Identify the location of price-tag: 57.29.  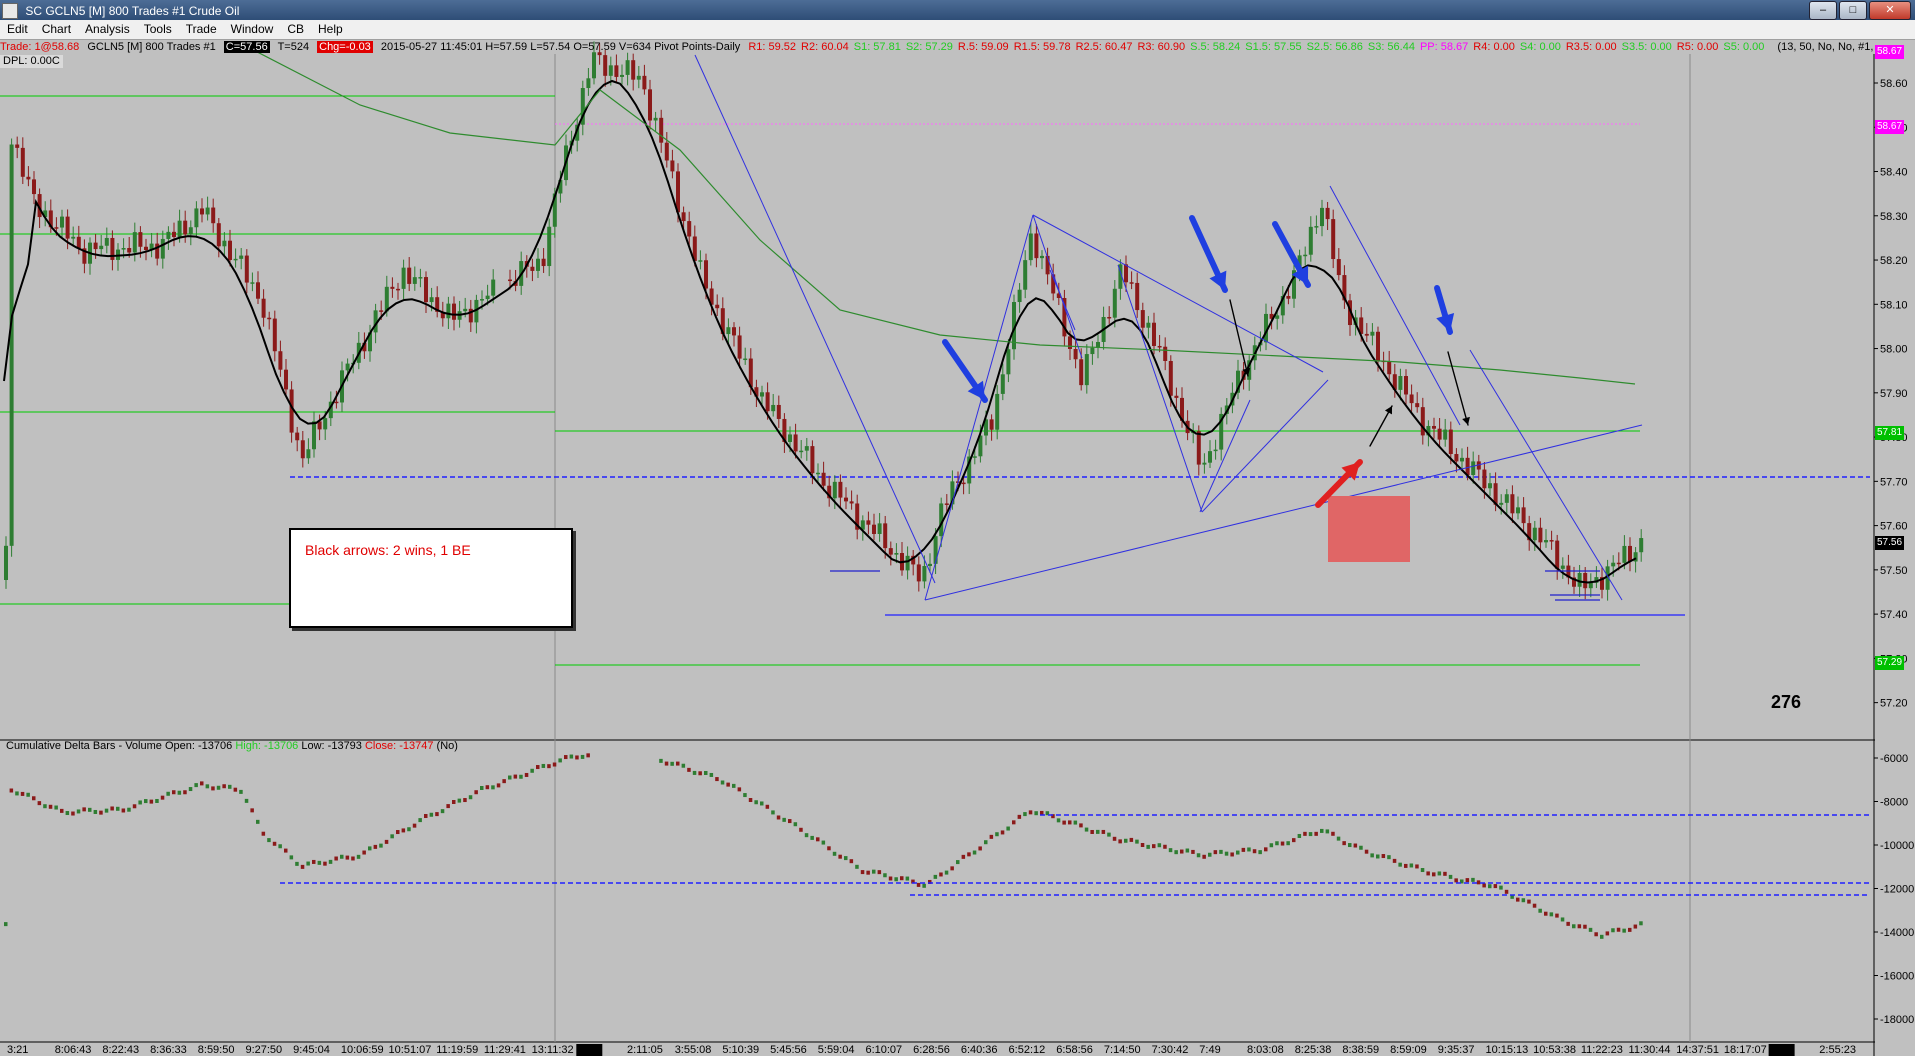
(1890, 662).